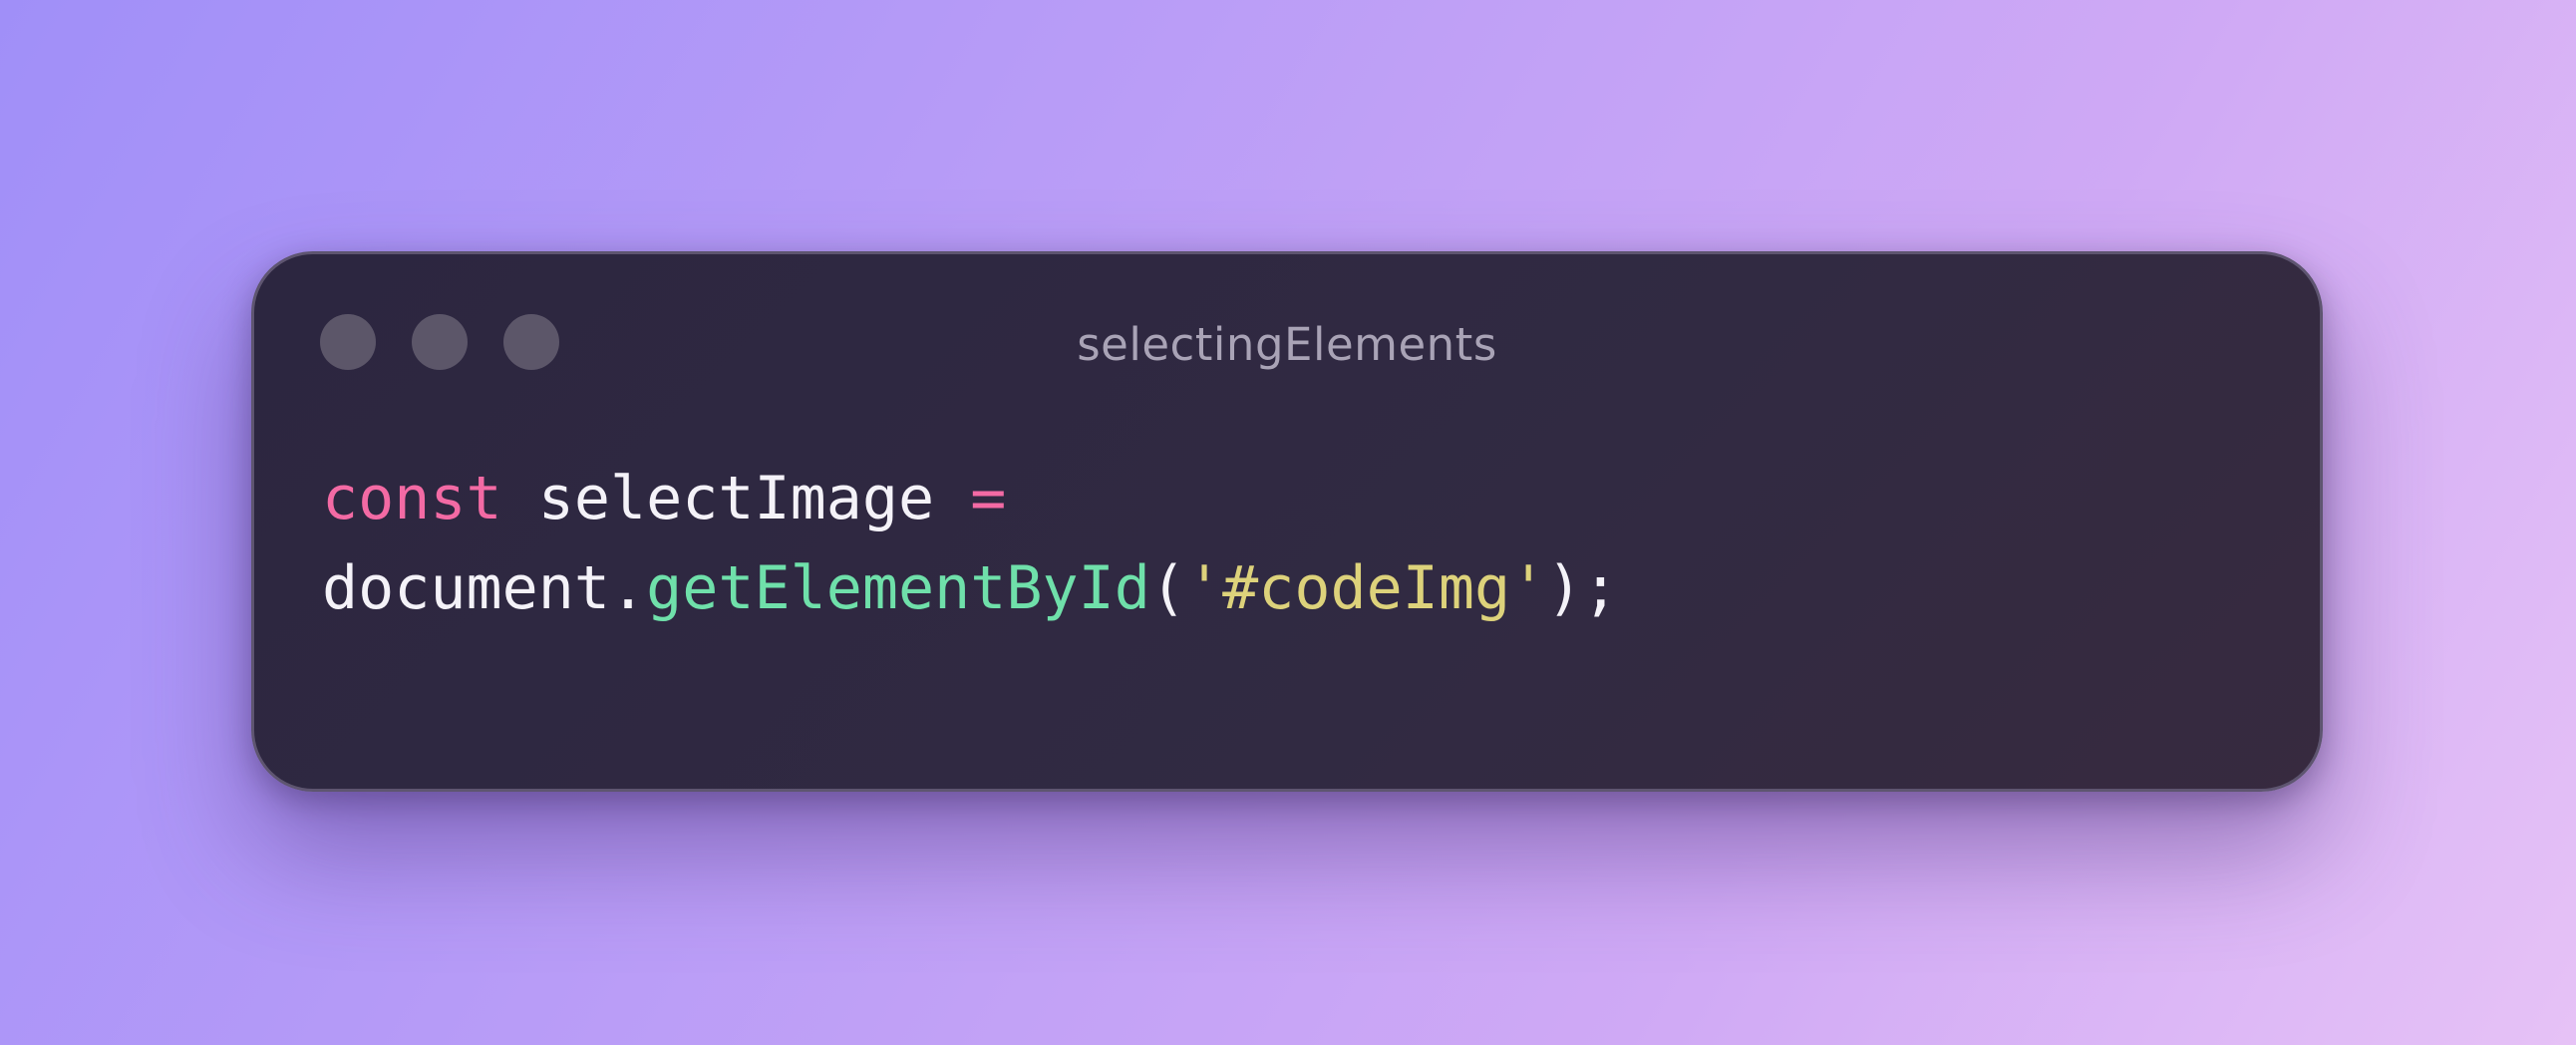 This screenshot has height=1045, width=2576. Describe the element at coordinates (1167, 588) in the screenshot. I see `paren-token: (` at that location.